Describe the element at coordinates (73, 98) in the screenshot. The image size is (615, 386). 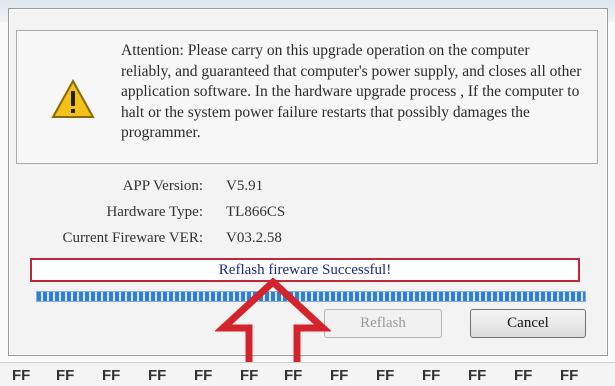
I see `warning-icon` at that location.